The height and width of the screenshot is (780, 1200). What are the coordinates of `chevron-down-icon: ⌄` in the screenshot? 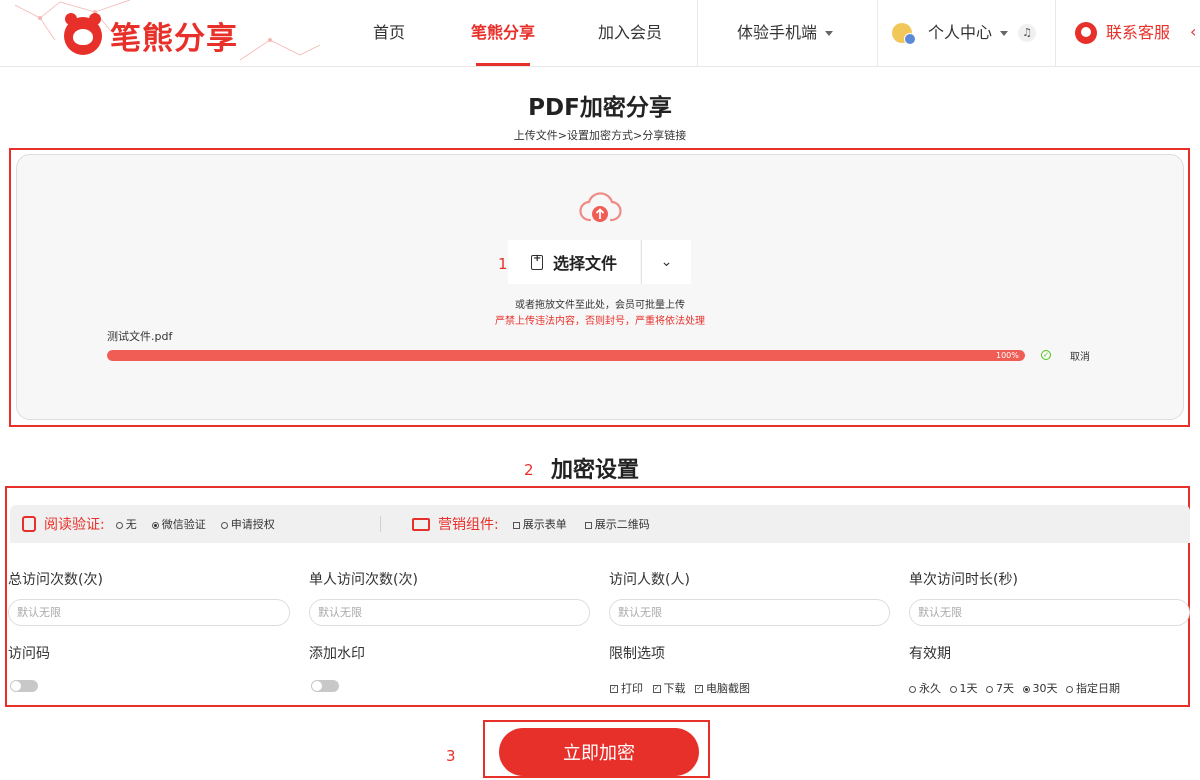 It's located at (666, 262).